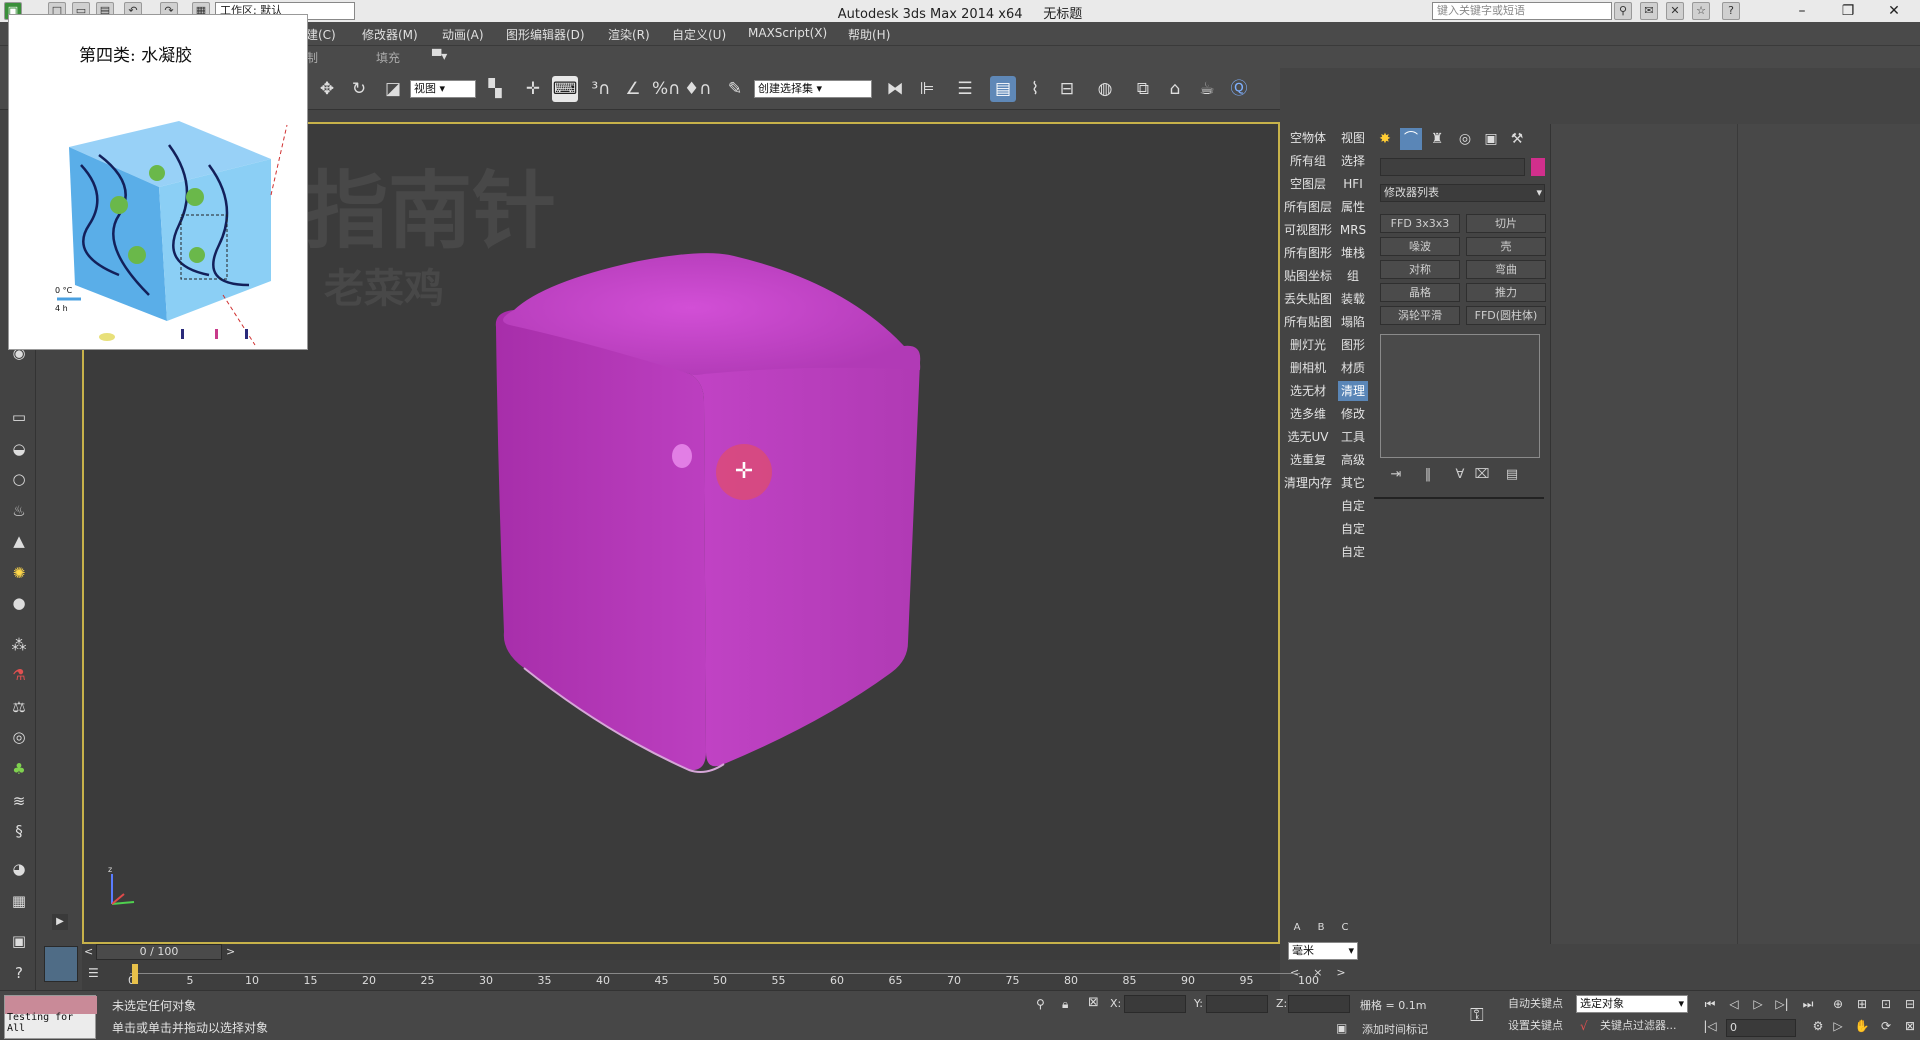 The image size is (1920, 1040). I want to click on modifier-button-7: 晶格, so click(1420, 292).